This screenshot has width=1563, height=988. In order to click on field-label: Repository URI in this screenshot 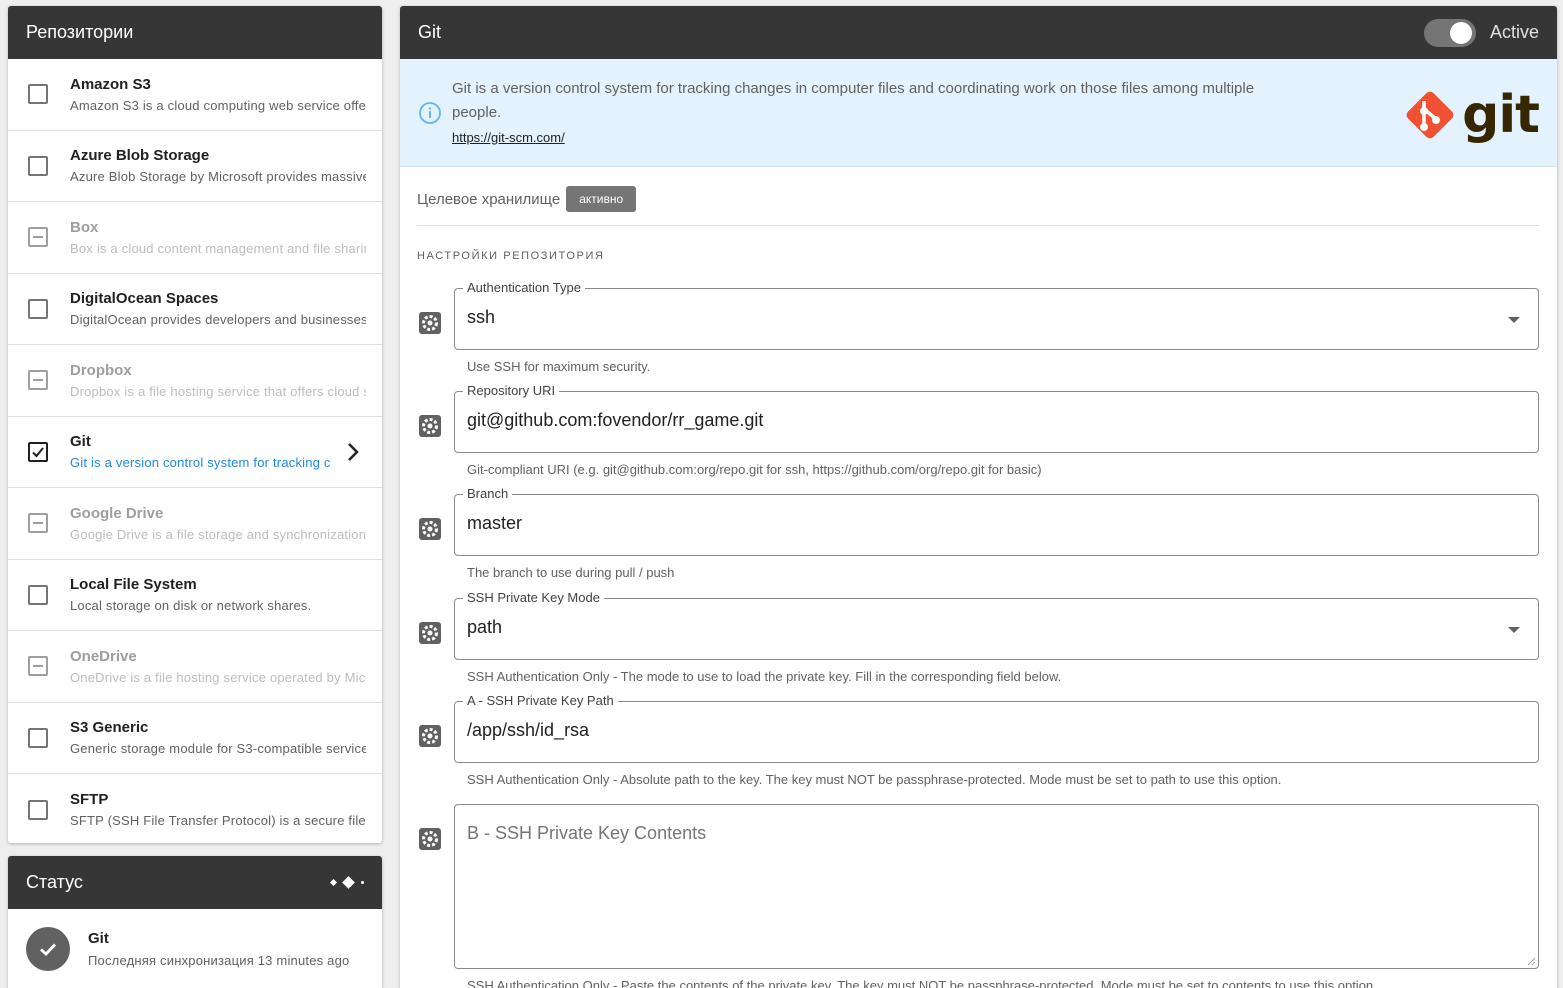, I will do `click(511, 390)`.